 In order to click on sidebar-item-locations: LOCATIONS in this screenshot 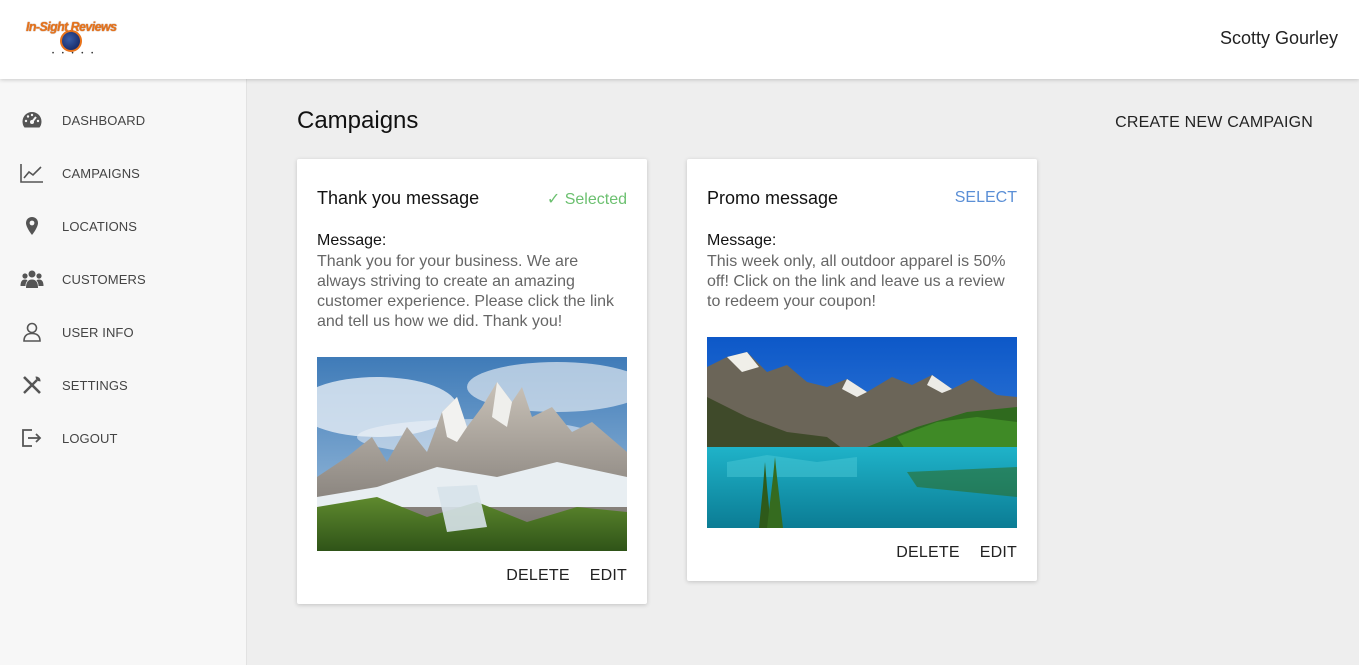, I will do `click(123, 226)`.